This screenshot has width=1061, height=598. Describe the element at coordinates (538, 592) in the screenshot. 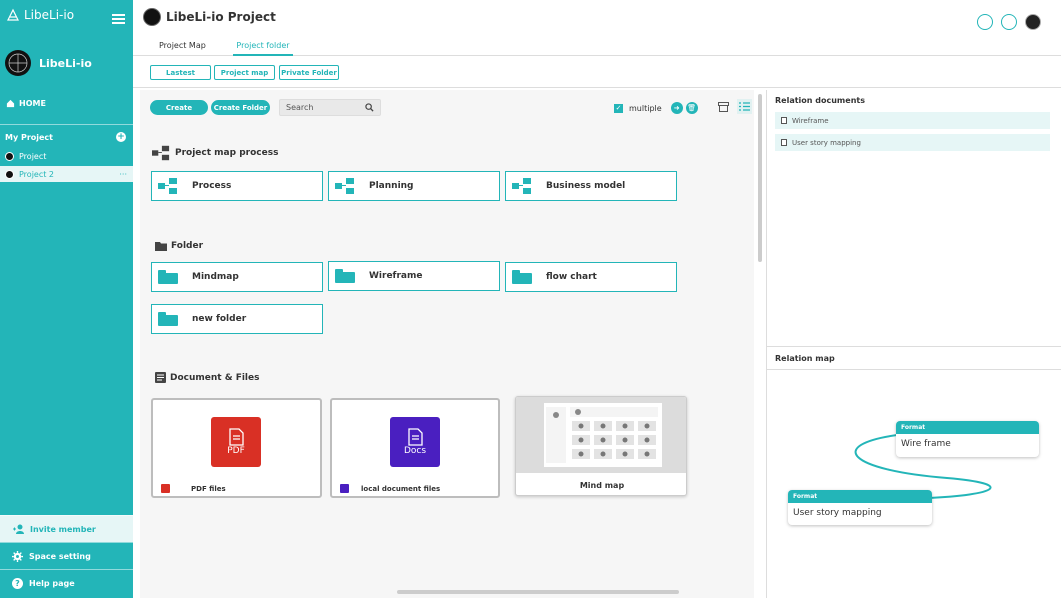

I see `horizontal-scrollbar` at that location.